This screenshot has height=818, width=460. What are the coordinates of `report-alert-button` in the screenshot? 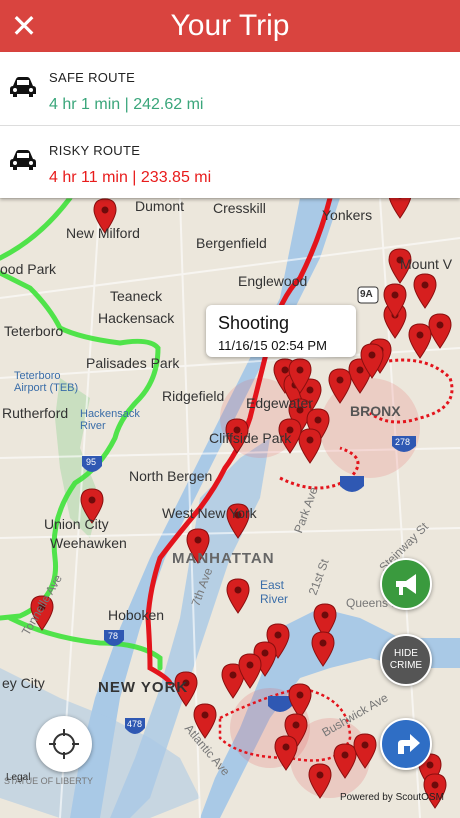 It's located at (406, 584).